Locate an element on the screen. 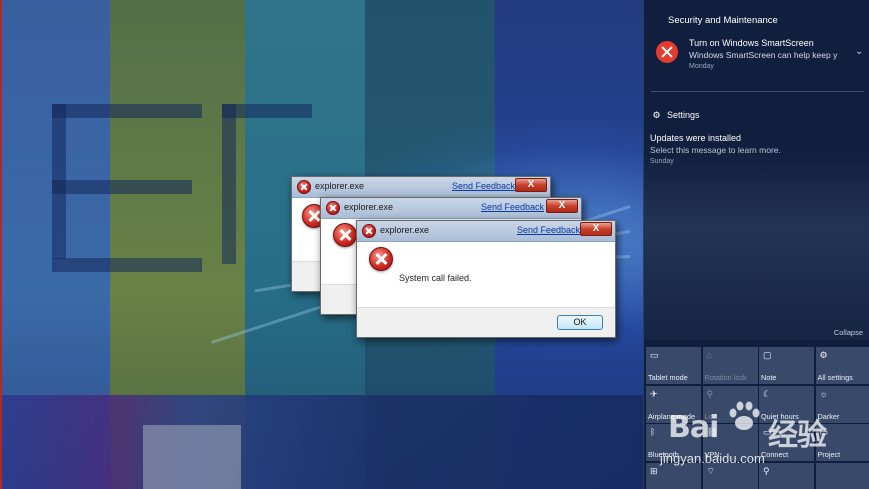 This screenshot has height=489, width=869. quick-action-tile: ▭ Tablet mode is located at coordinates (673, 365).